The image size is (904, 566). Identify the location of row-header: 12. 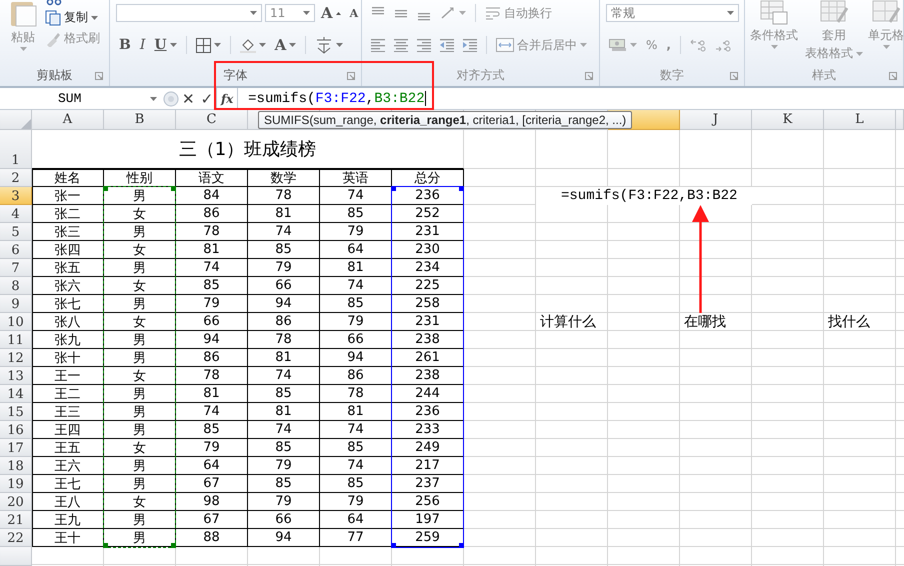
(16, 358).